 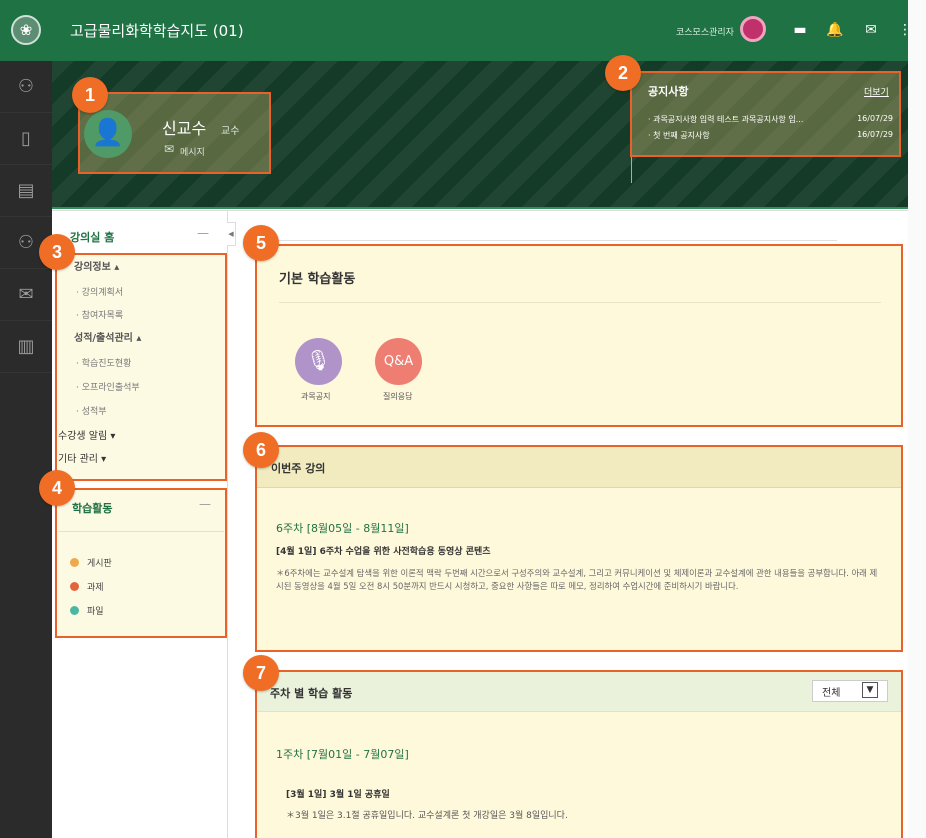 What do you see at coordinates (74, 586) in the screenshot?
I see `assignment-dot-icon` at bounding box center [74, 586].